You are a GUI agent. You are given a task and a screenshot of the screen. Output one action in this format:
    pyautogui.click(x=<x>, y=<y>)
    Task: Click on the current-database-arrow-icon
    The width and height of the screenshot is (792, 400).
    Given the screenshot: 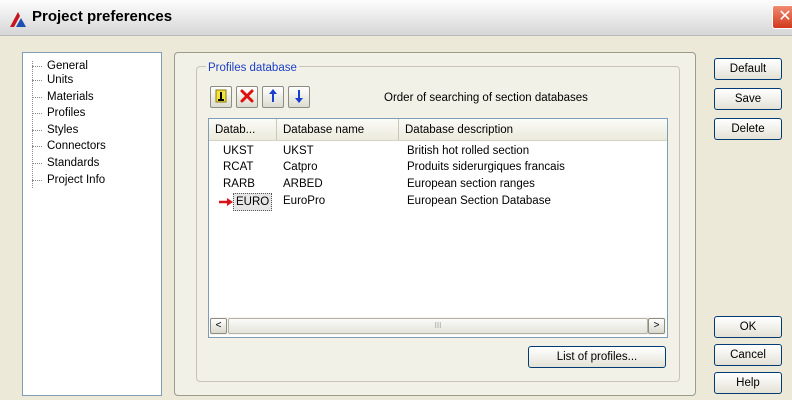 What is the action you would take?
    pyautogui.click(x=226, y=201)
    